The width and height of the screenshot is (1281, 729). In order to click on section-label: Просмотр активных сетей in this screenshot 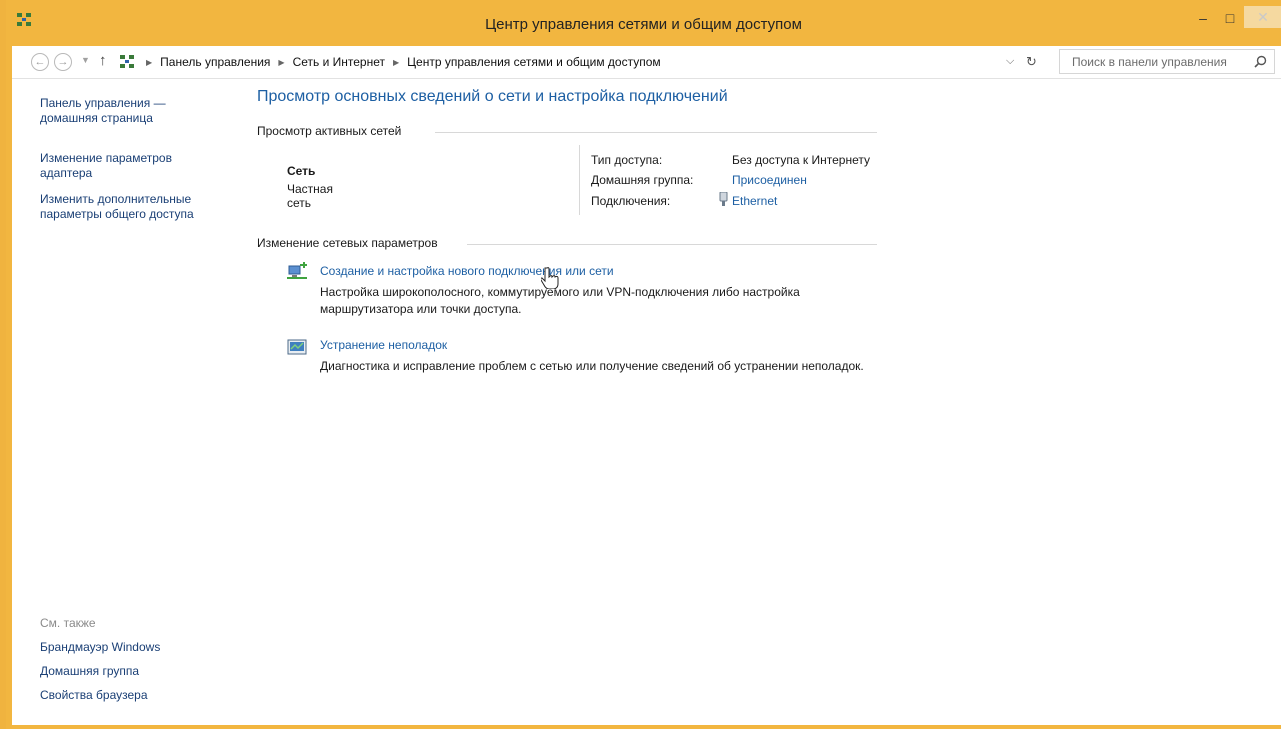, I will do `click(329, 131)`.